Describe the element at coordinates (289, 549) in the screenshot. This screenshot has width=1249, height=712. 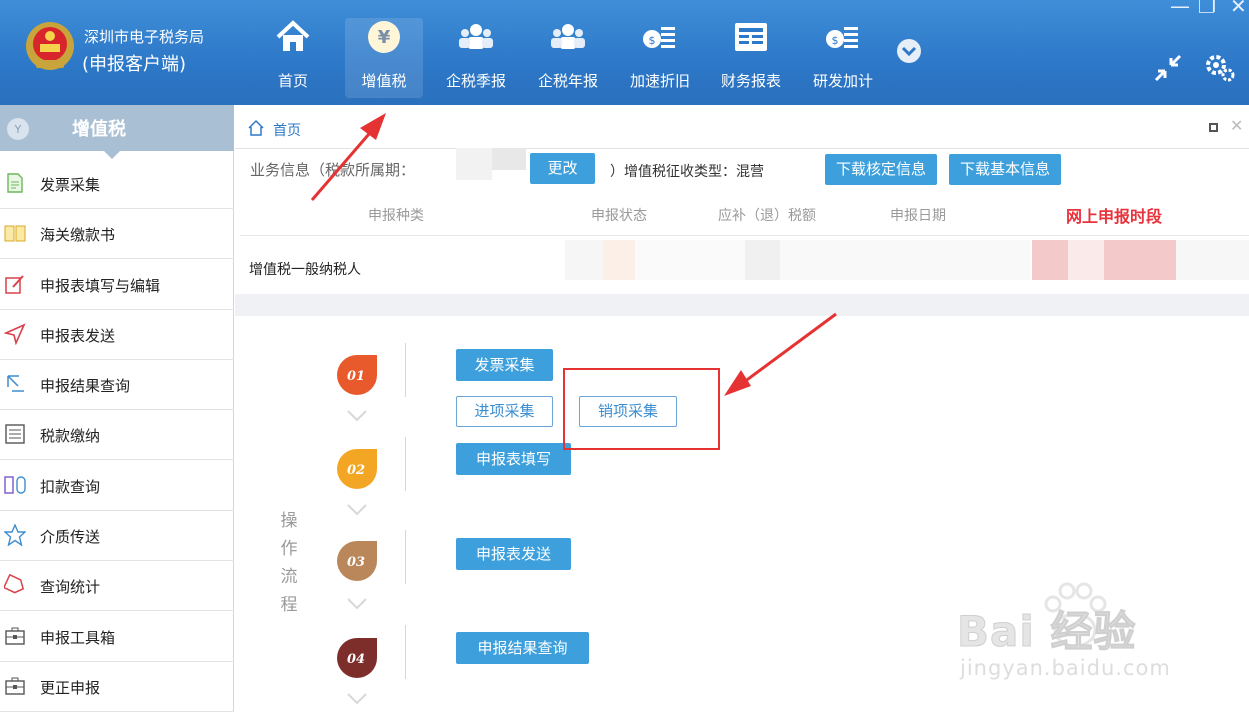
I see `flow-label-char: 作` at that location.